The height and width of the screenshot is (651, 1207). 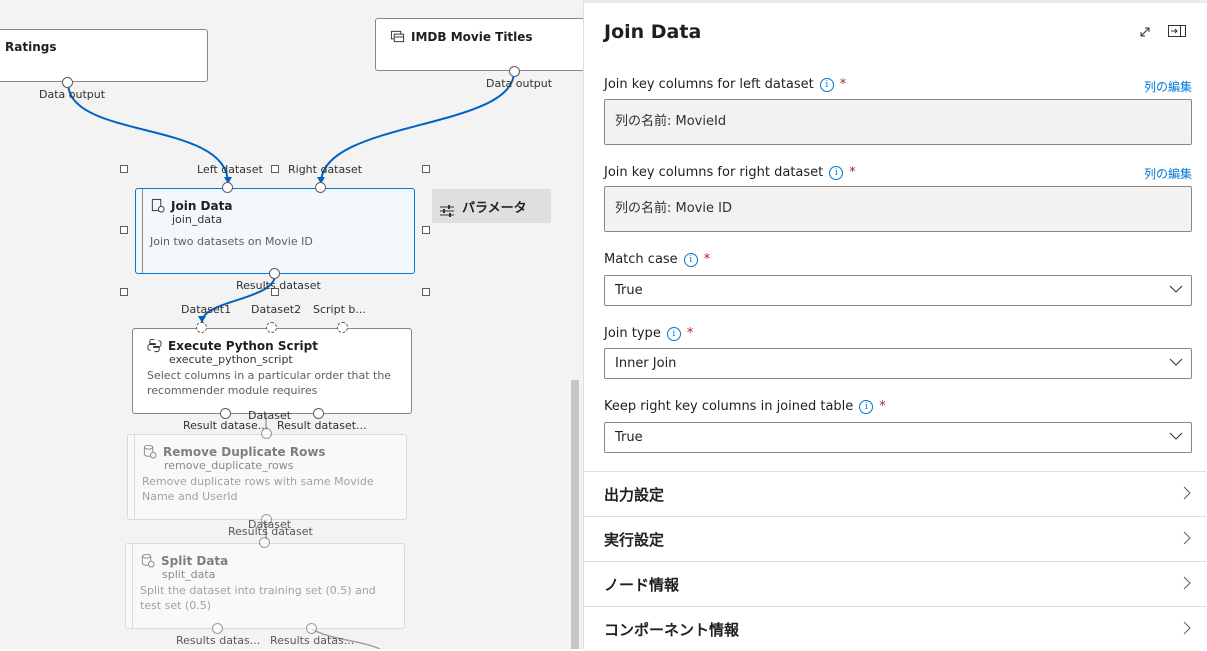 I want to click on port-python-dataset2, so click(x=271, y=327).